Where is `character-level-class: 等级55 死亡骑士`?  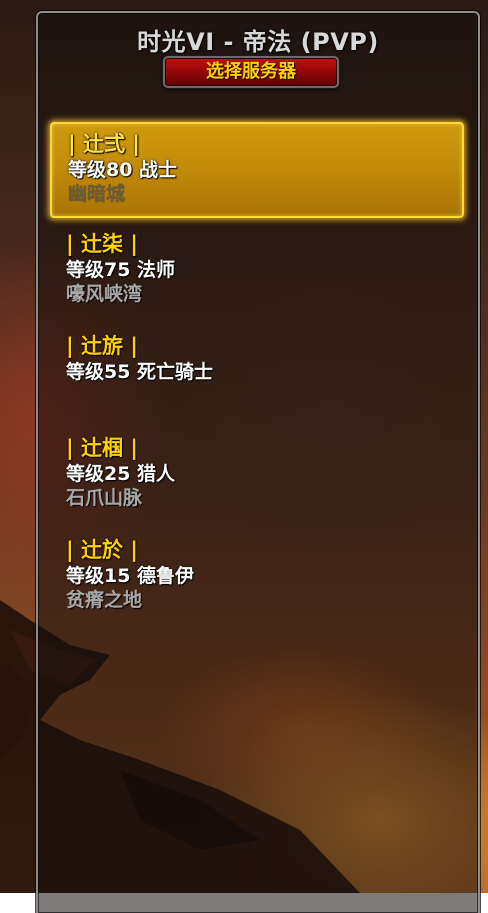
character-level-class: 等级55 死亡骑士 is located at coordinates (140, 372).